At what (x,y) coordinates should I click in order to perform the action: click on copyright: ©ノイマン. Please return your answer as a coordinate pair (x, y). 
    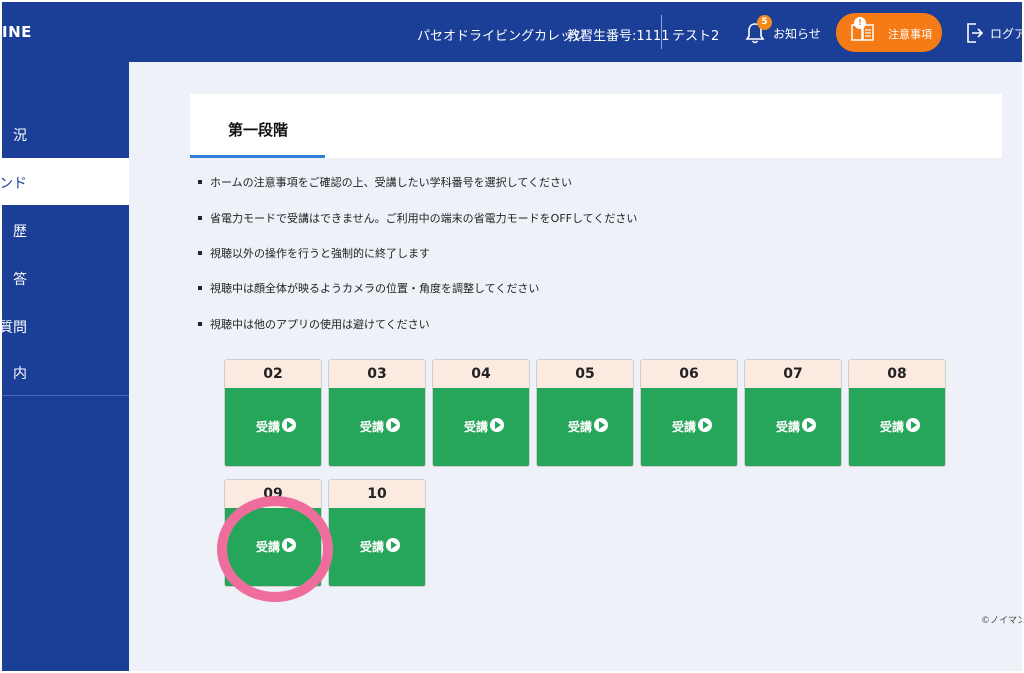
    Looking at the image, I should click on (1001, 621).